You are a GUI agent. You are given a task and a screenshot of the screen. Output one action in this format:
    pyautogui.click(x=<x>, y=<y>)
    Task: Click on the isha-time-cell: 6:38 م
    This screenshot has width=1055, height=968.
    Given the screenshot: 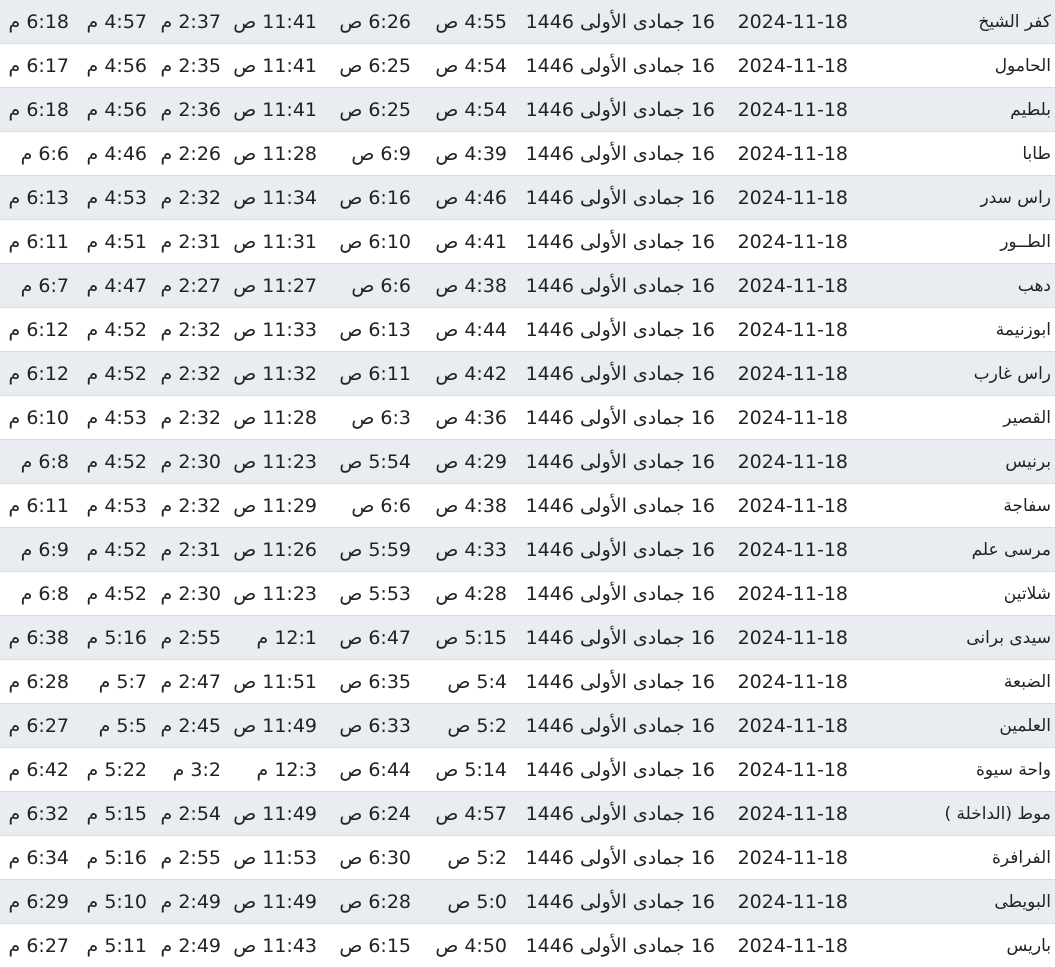 What is the action you would take?
    pyautogui.click(x=38, y=638)
    